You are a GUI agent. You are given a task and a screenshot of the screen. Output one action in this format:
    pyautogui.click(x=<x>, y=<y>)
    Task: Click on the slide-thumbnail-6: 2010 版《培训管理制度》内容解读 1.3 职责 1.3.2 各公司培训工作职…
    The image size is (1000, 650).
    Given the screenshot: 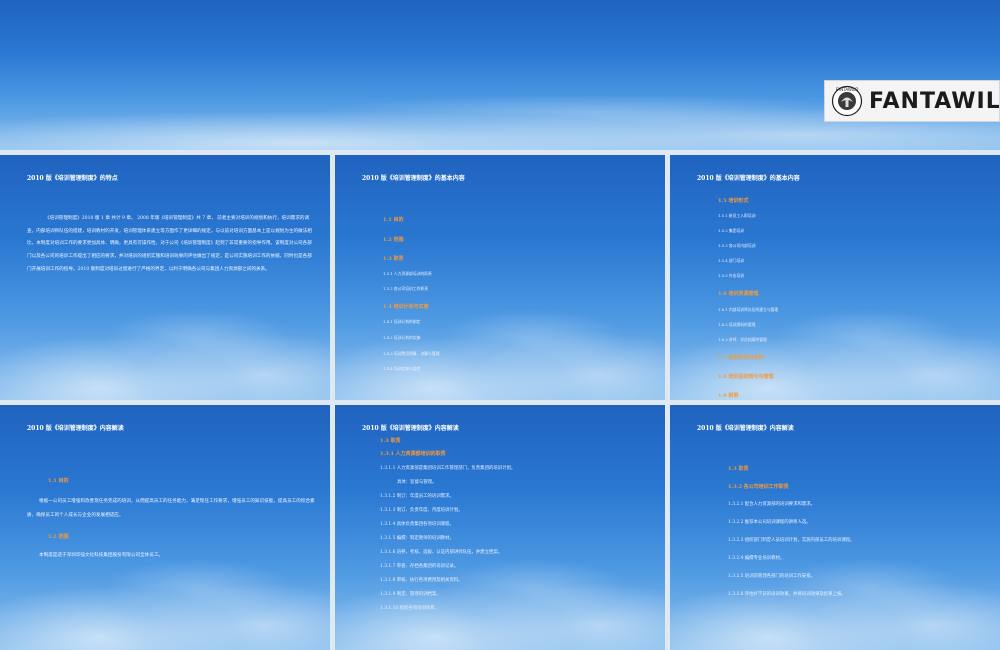 What is the action you would take?
    pyautogui.click(x=835, y=527)
    